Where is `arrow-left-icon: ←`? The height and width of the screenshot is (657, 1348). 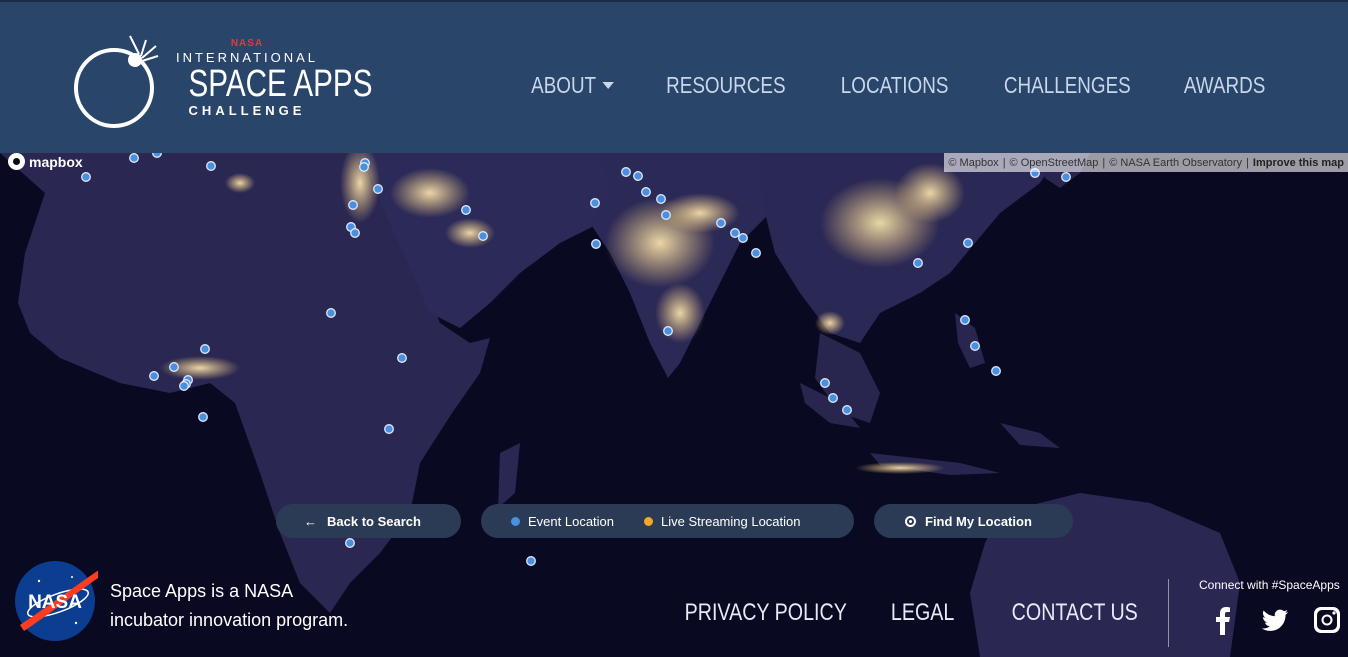 arrow-left-icon: ← is located at coordinates (310, 521).